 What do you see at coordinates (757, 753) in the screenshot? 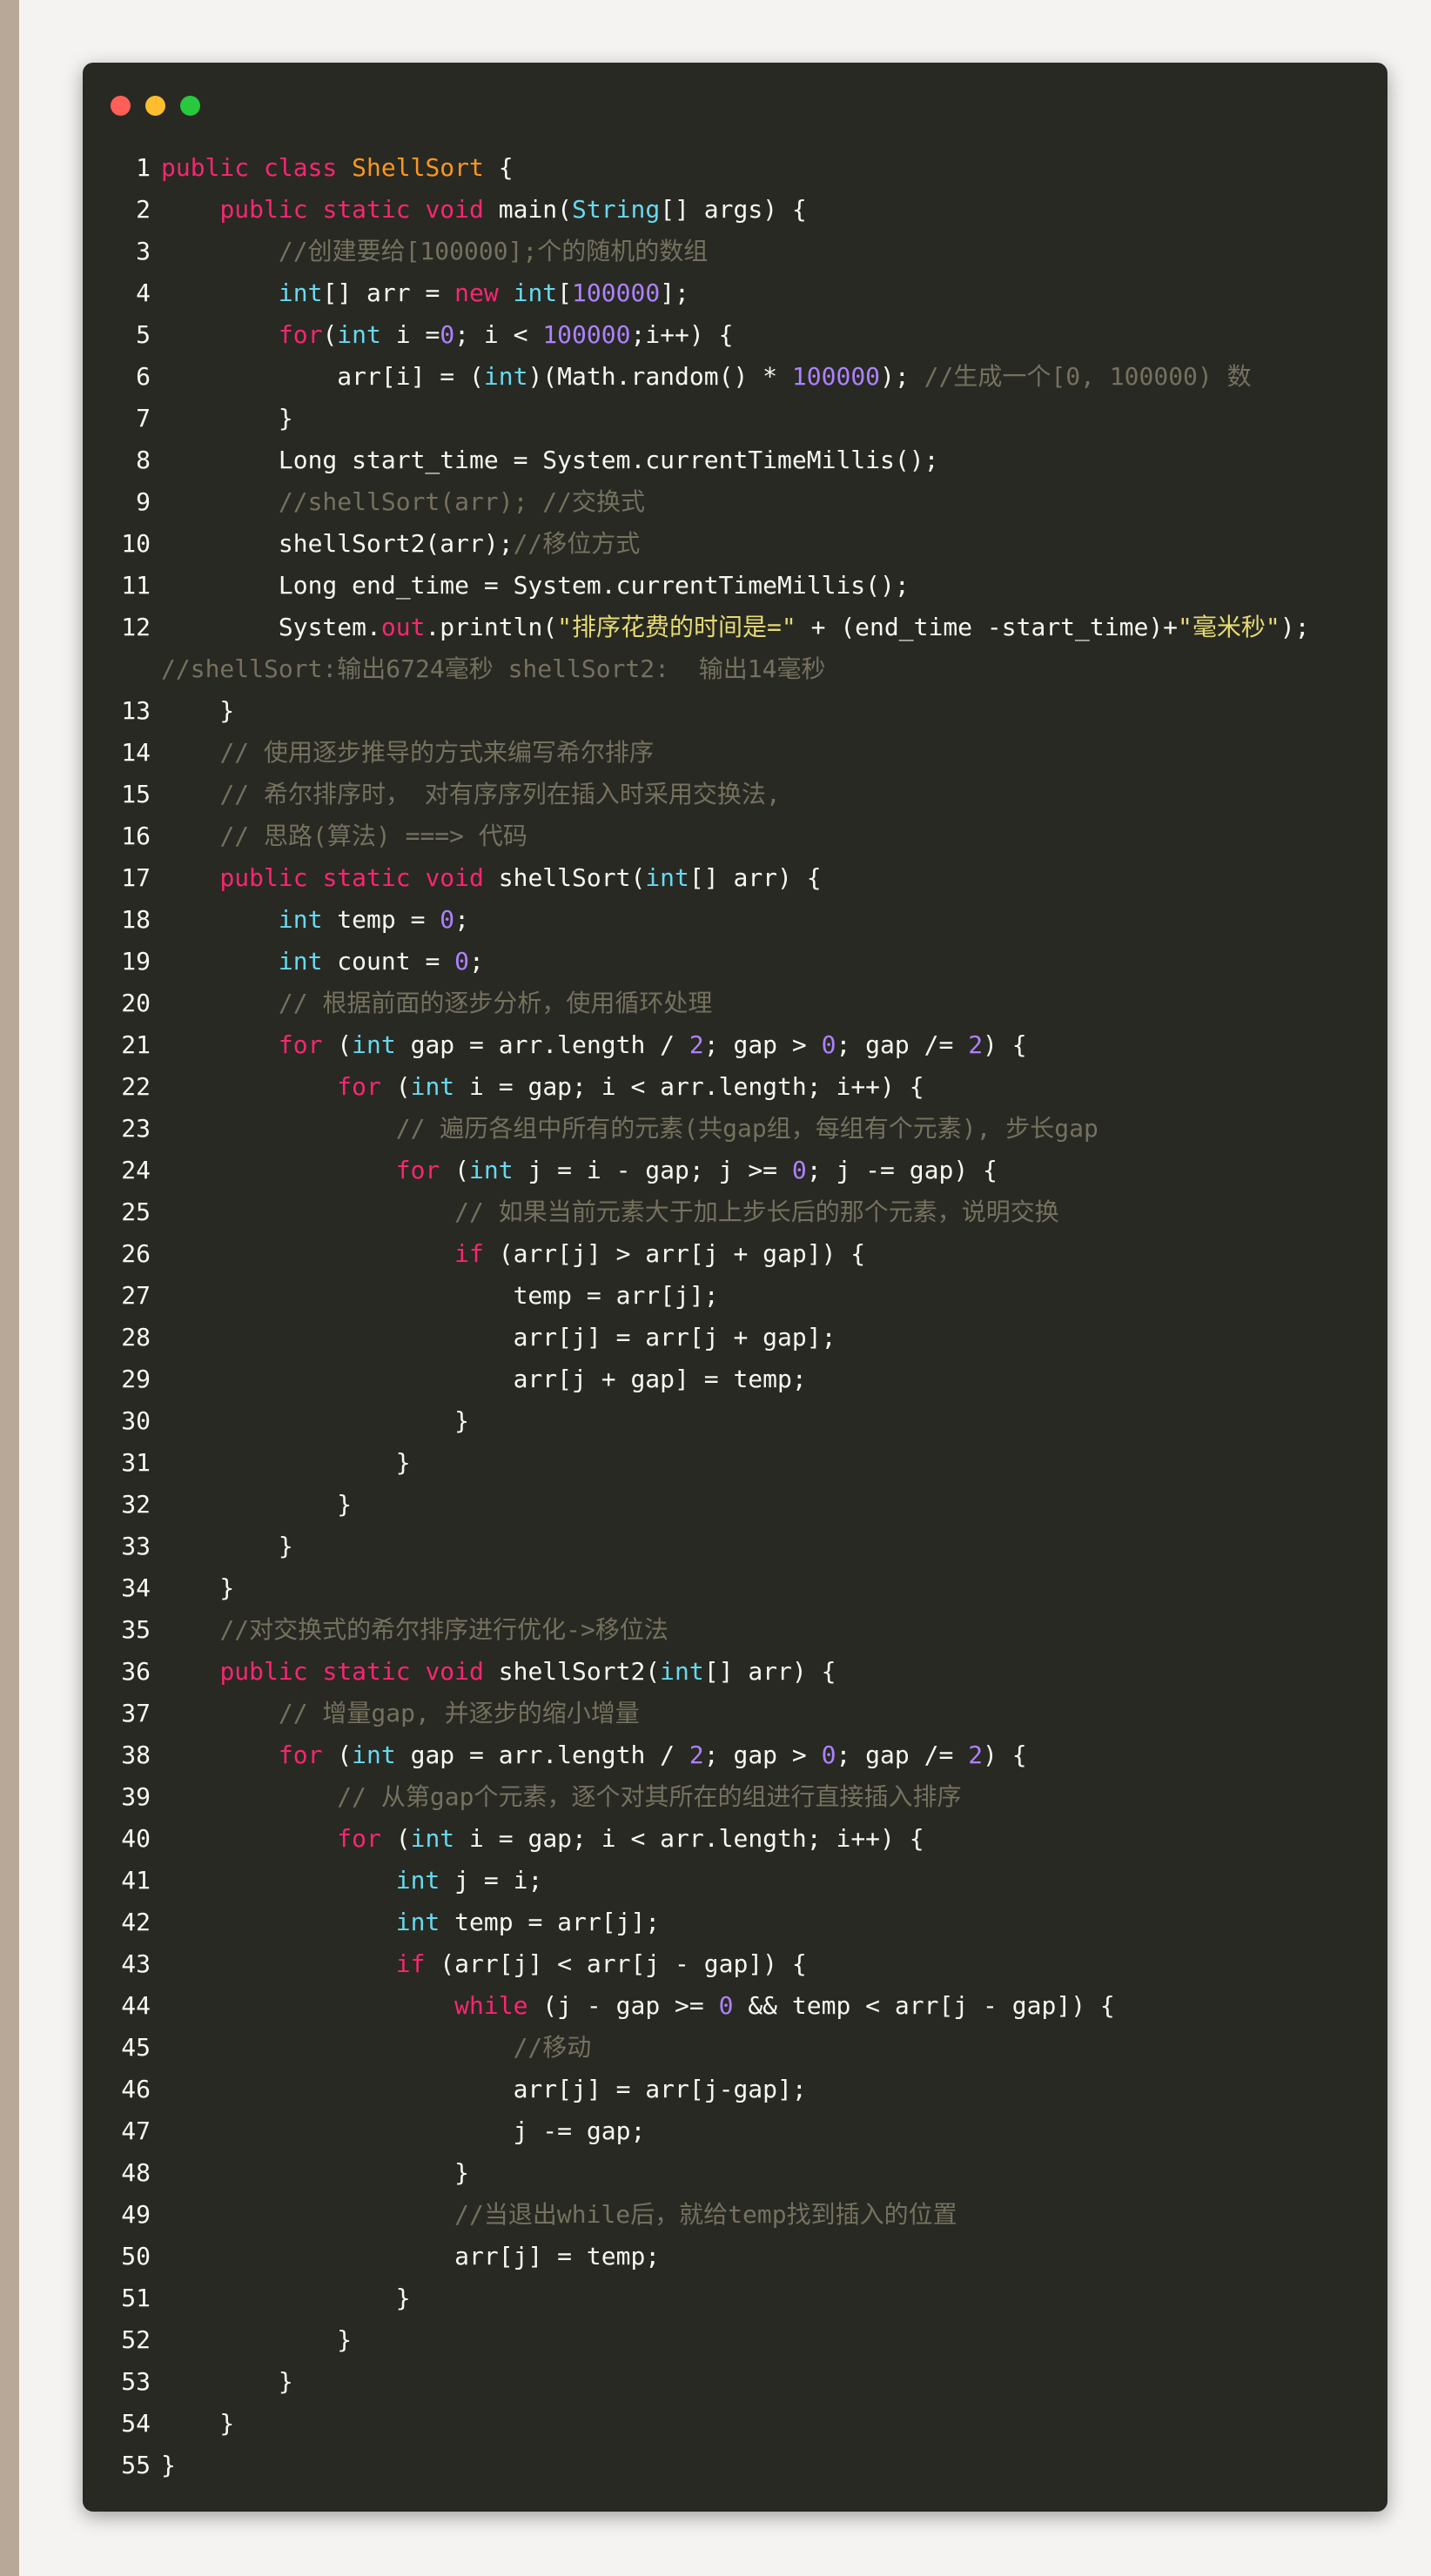
I see `code-text: // 使用逐步推导的方式来编写希尔排序` at bounding box center [757, 753].